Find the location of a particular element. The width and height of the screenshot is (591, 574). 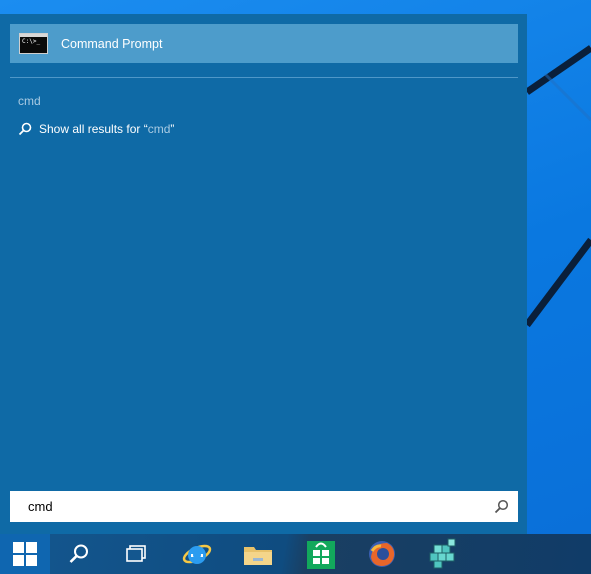

result-command-prompt: C:\>_ Command Prompt is located at coordinates (264, 43).